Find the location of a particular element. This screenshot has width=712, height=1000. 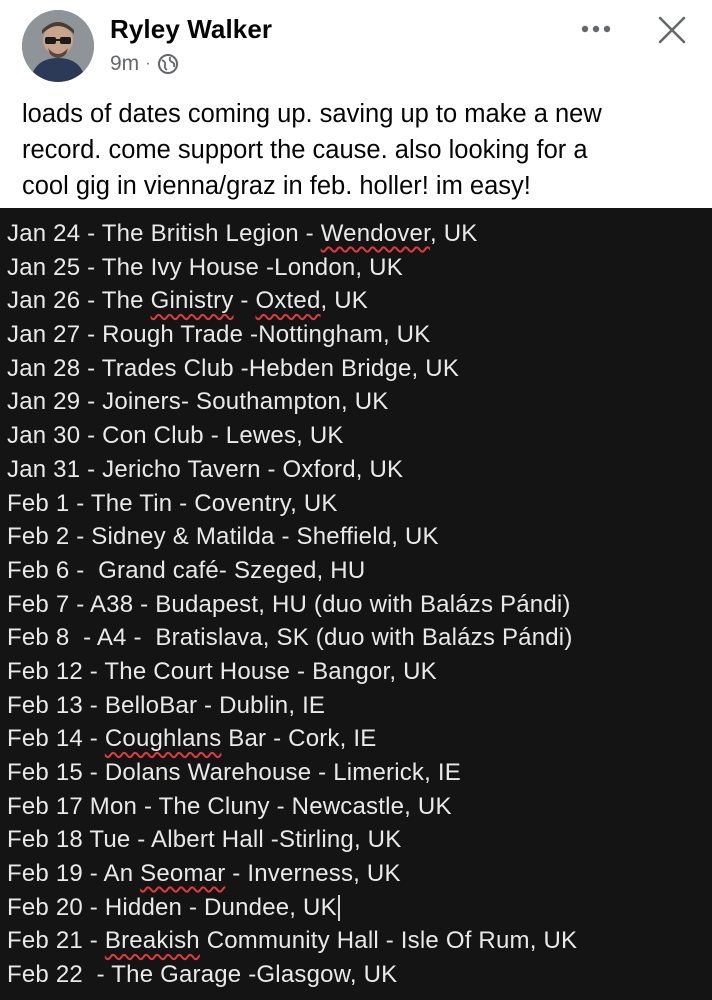

more-dots-icon is located at coordinates (596, 29).